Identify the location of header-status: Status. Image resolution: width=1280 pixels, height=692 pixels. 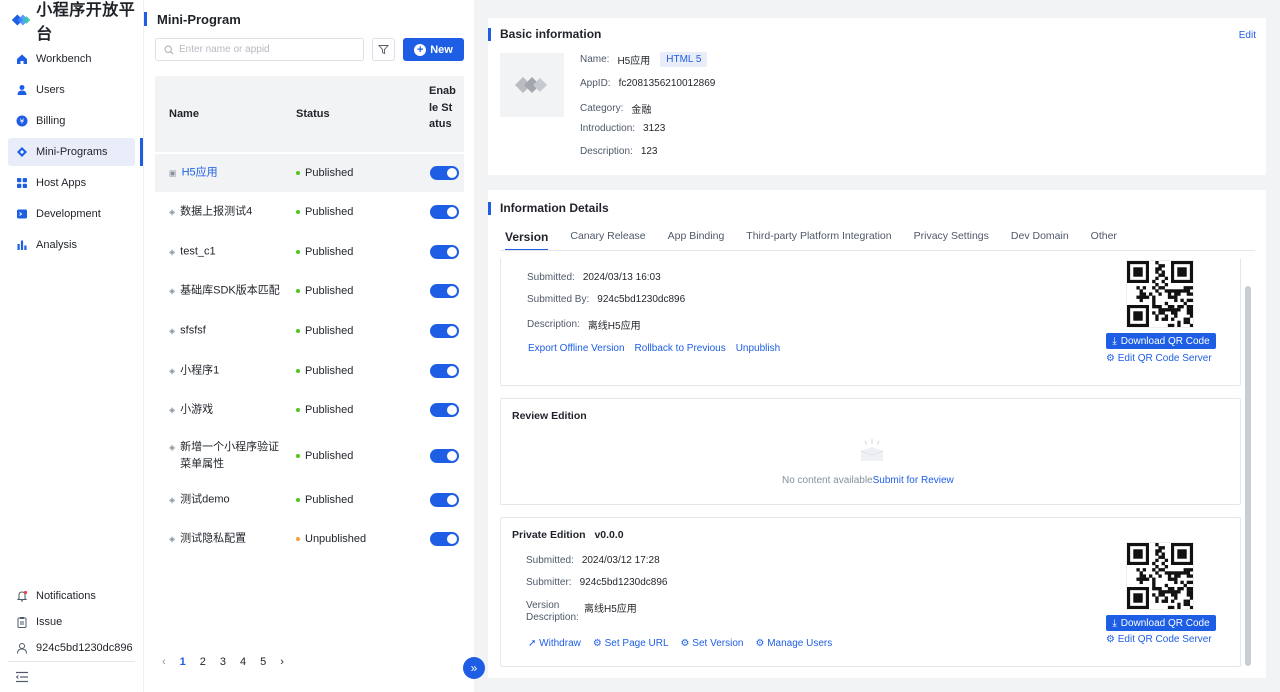
(313, 114).